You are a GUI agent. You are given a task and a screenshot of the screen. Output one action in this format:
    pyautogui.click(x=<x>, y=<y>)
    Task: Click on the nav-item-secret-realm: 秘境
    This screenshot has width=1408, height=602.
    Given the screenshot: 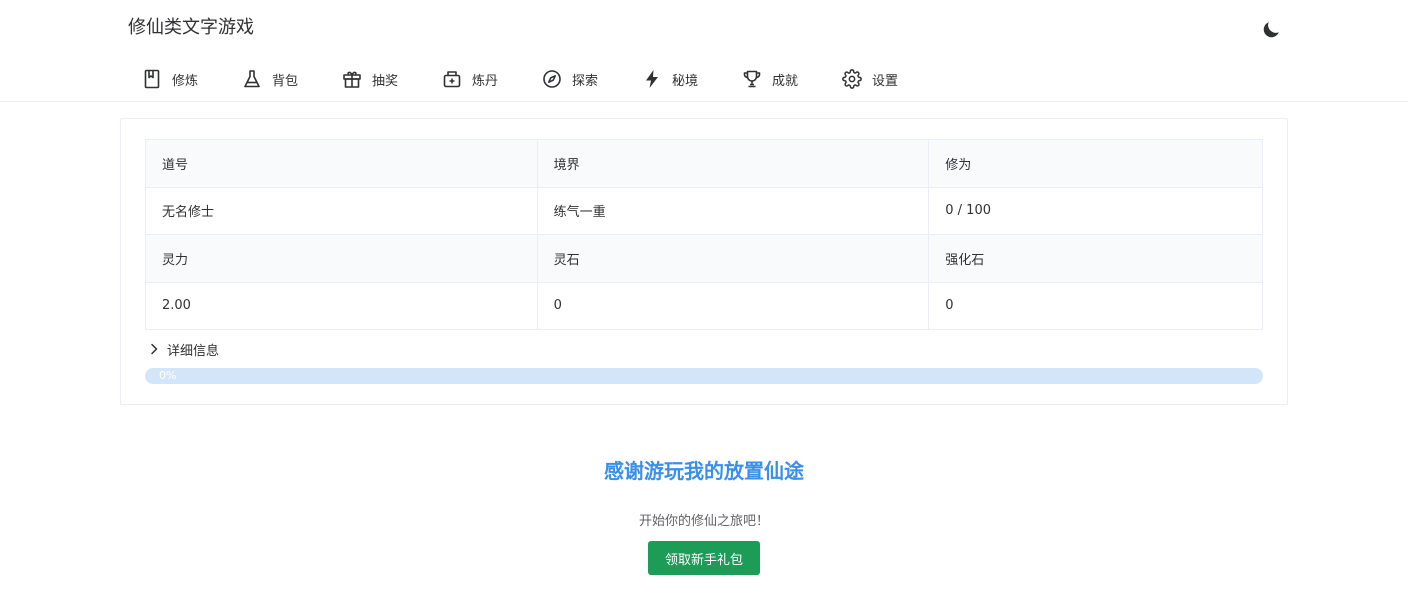 What is the action you would take?
    pyautogui.click(x=692, y=79)
    